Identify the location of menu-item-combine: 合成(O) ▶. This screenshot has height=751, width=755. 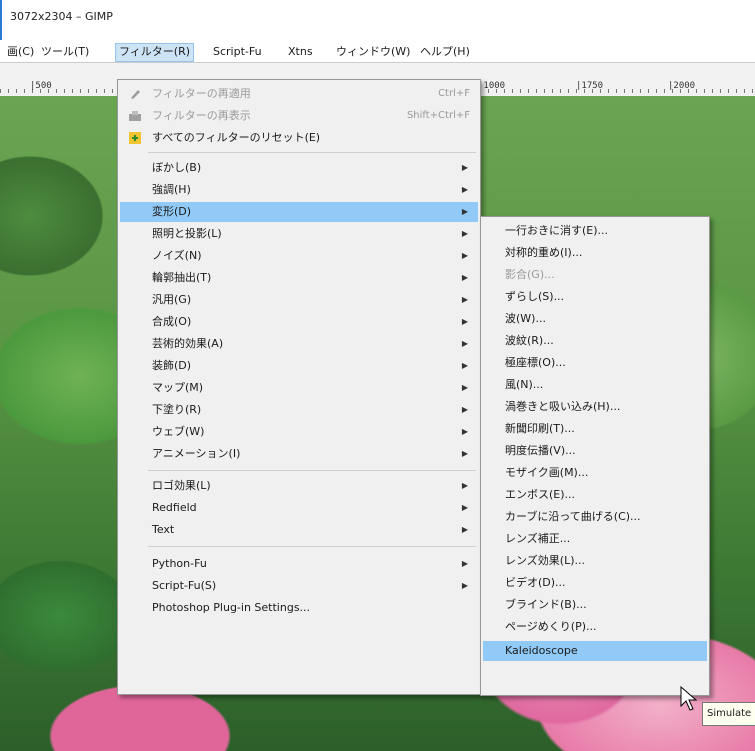
(299, 322).